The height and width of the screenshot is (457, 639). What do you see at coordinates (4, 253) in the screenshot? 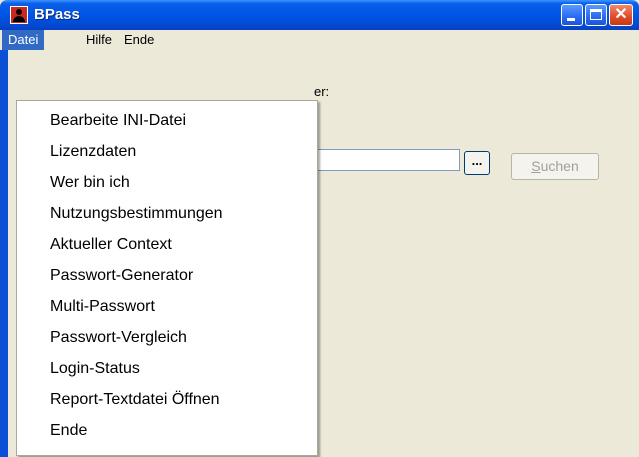
I see `window-frame-left` at bounding box center [4, 253].